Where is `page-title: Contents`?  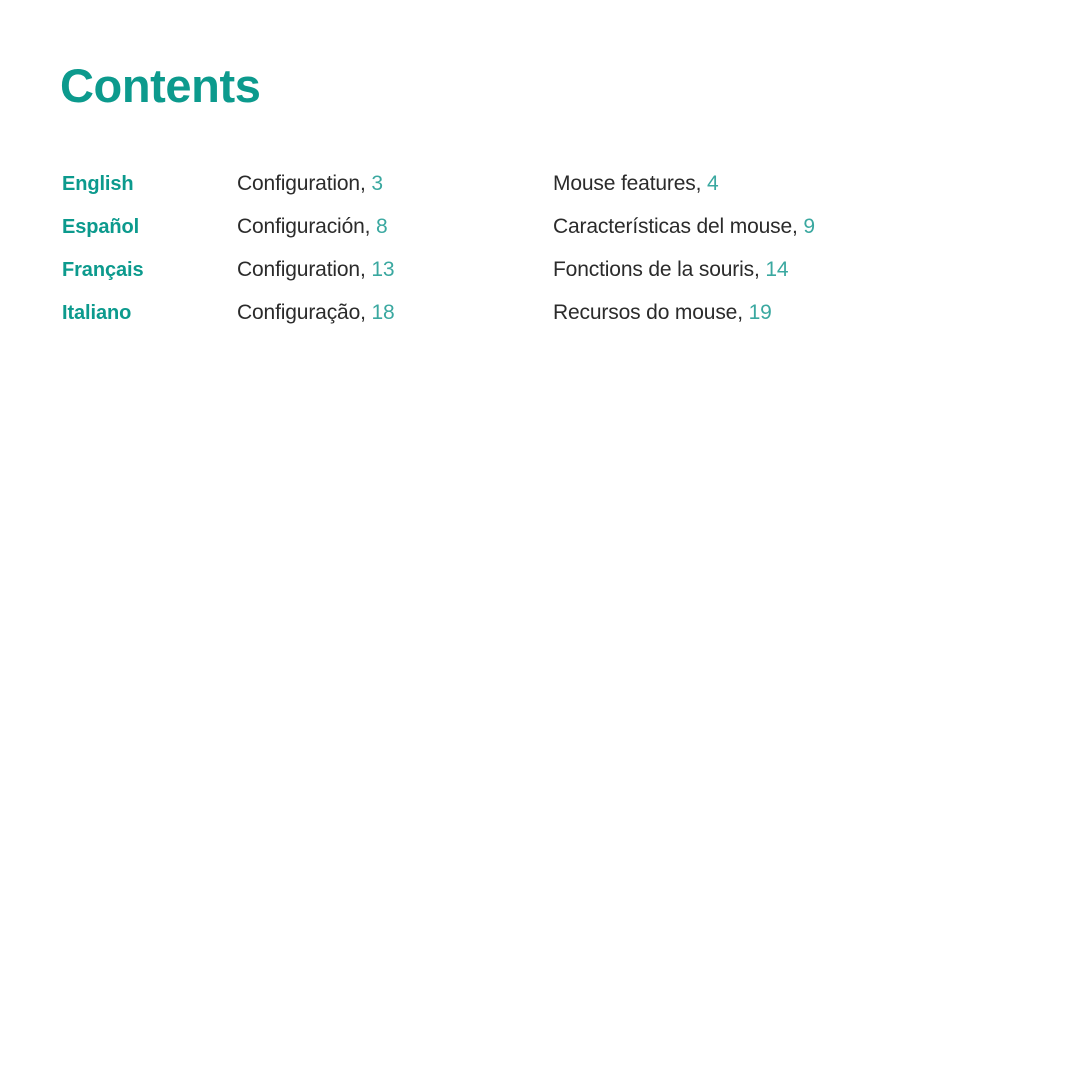 page-title: Contents is located at coordinates (160, 85).